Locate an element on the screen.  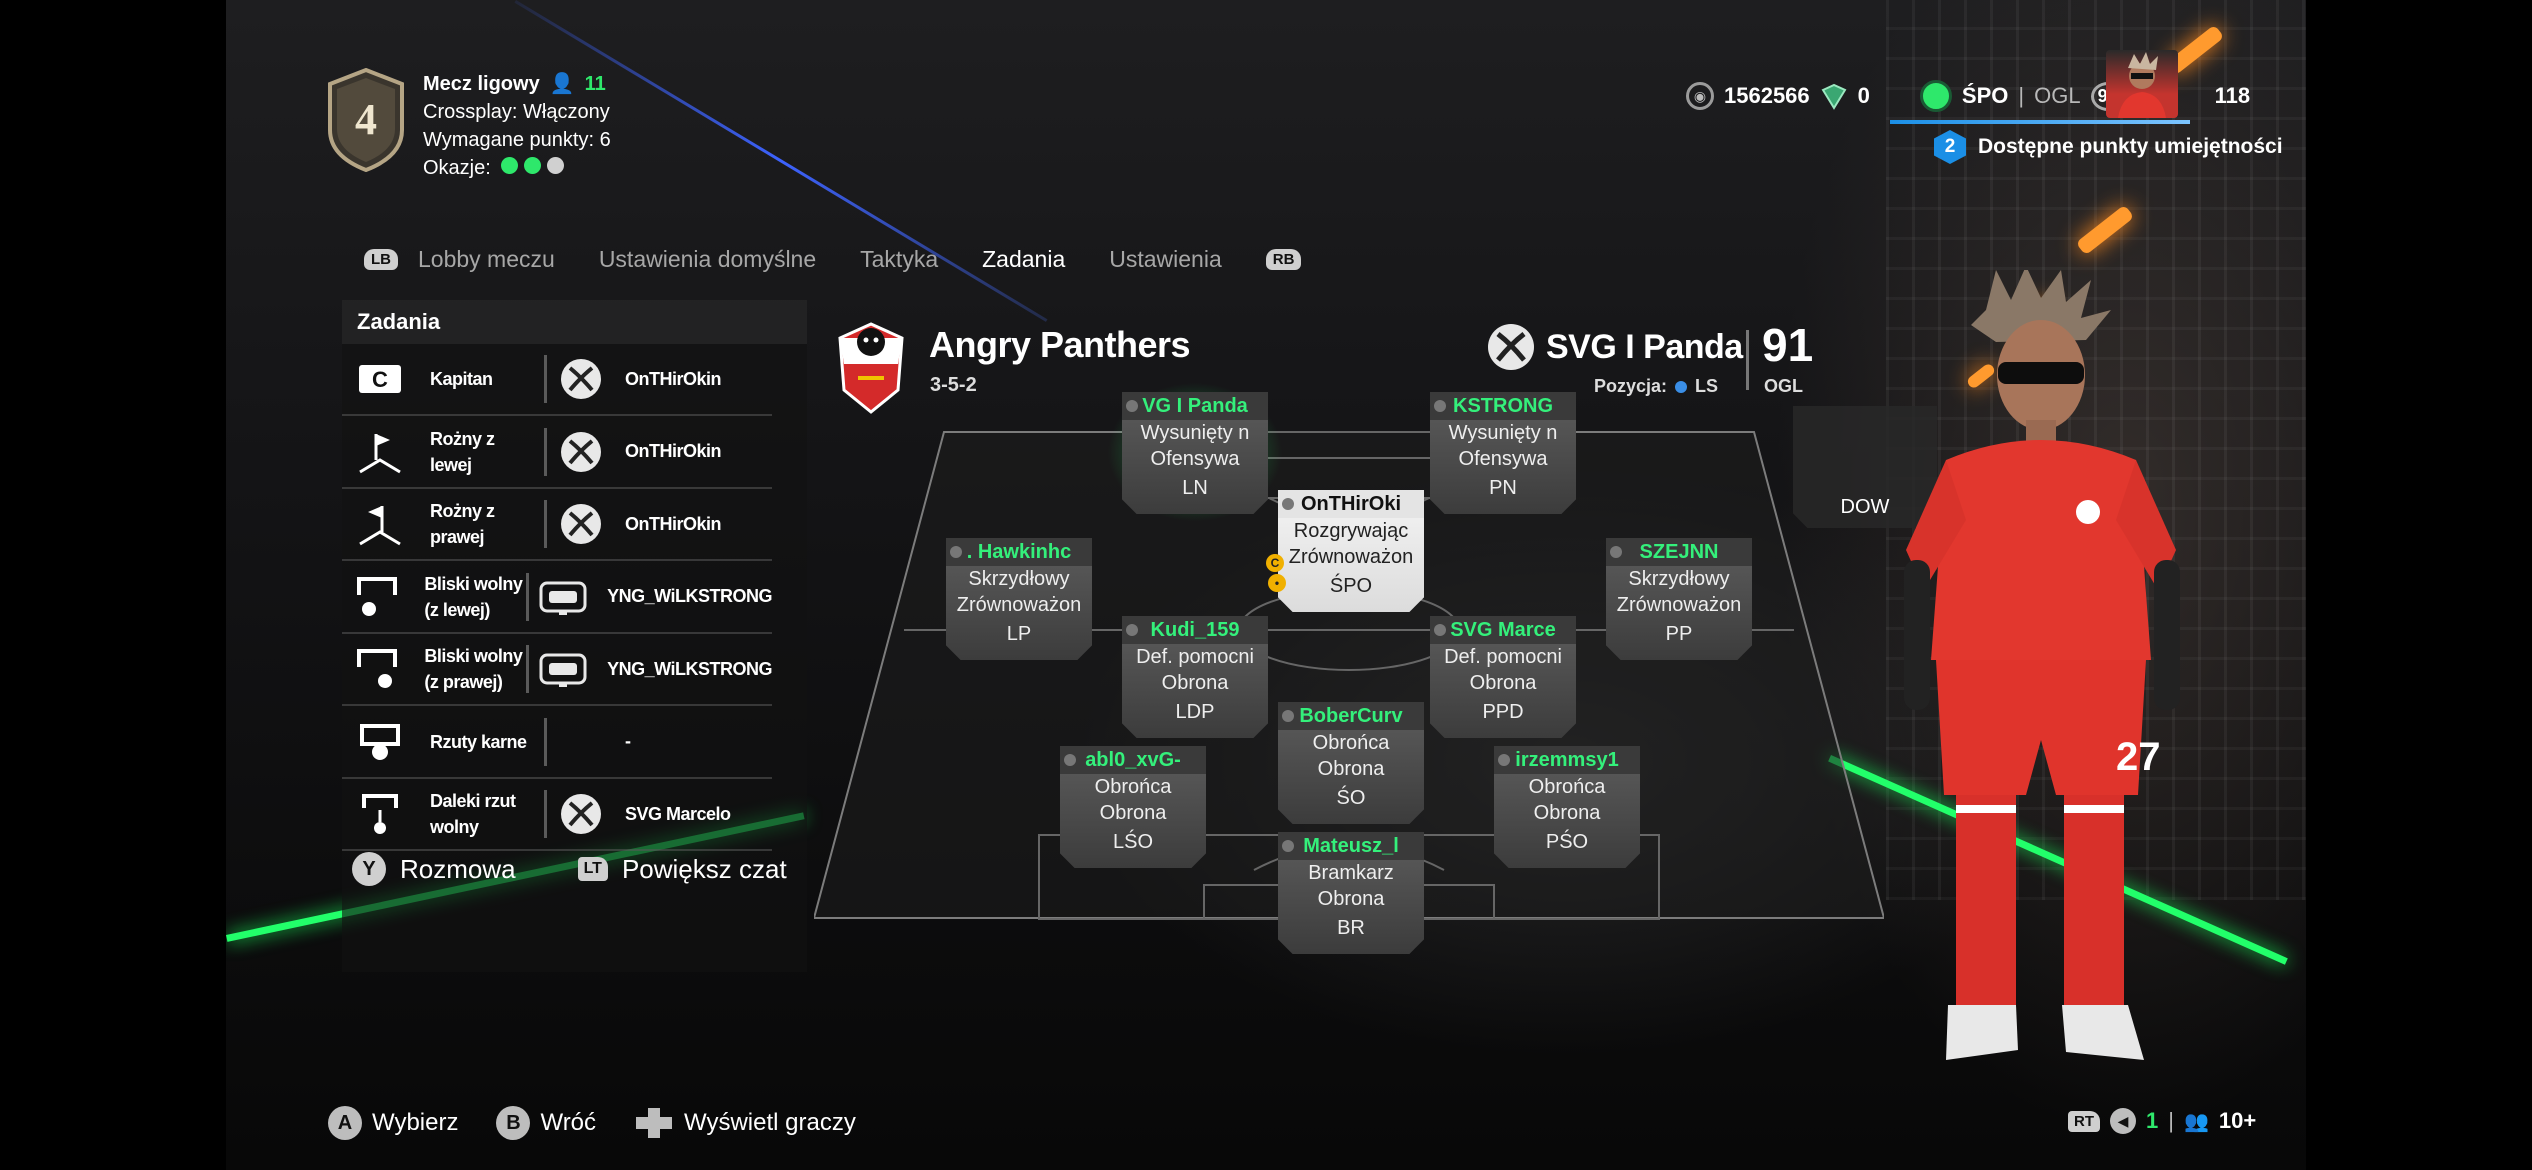
lt-button-icon: LT is located at coordinates (592, 869).